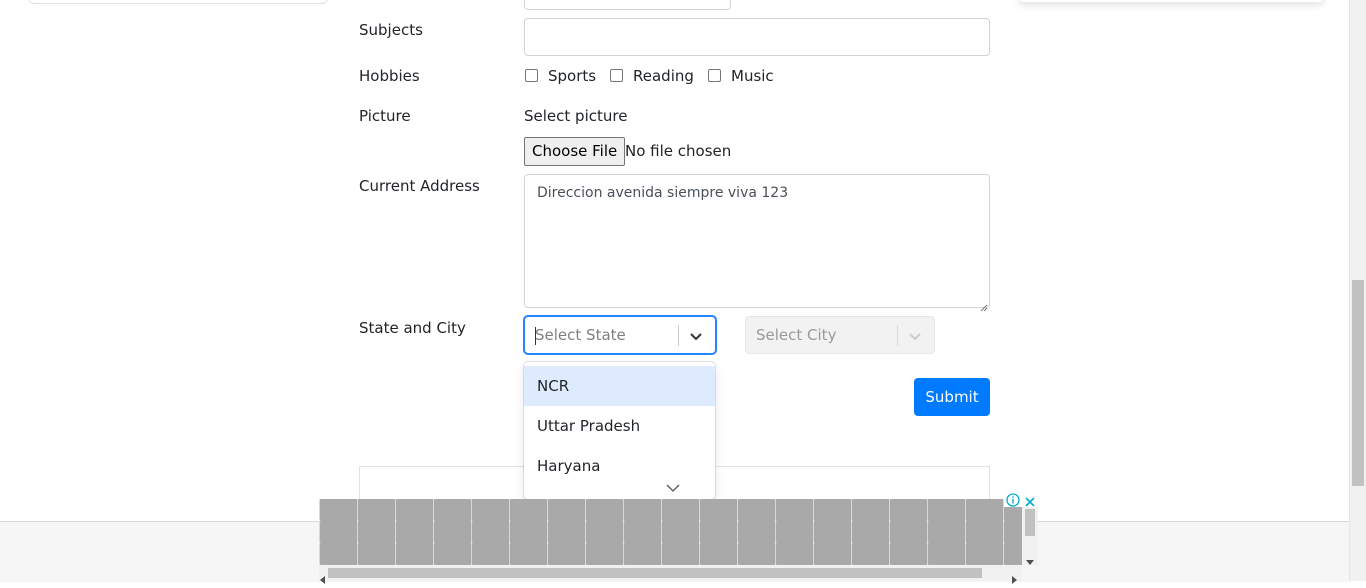 This screenshot has width=1366, height=588. I want to click on picture-label: Picture, so click(385, 116).